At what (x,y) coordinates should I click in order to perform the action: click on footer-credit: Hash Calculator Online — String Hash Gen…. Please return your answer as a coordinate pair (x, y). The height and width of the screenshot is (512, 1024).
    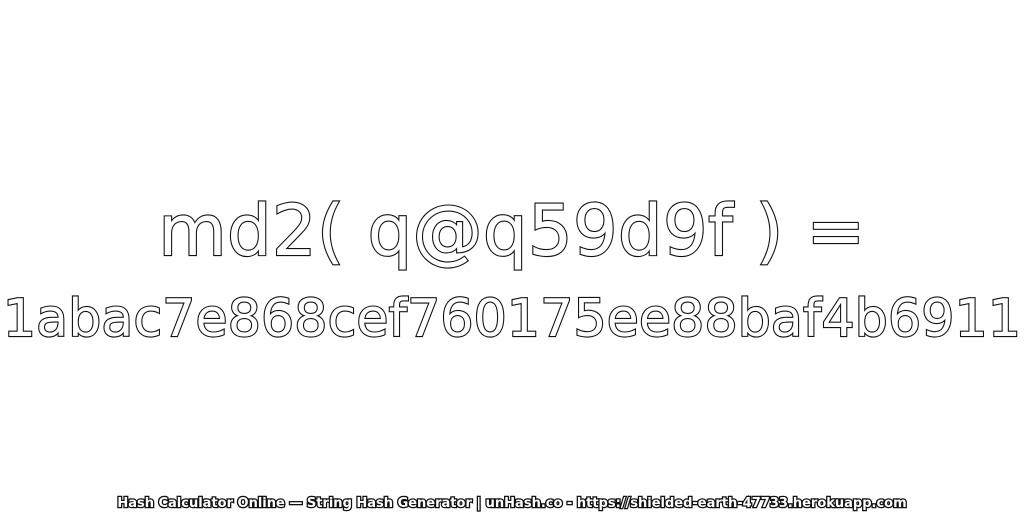
    Looking at the image, I should click on (512, 503).